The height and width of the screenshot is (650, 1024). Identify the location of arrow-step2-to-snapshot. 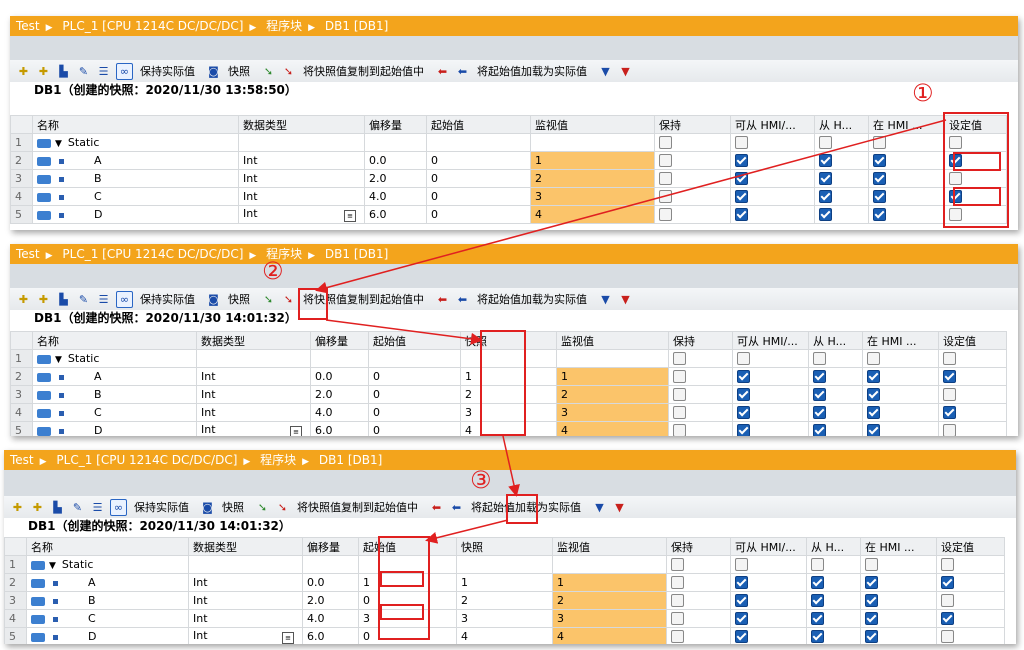
(404, 332).